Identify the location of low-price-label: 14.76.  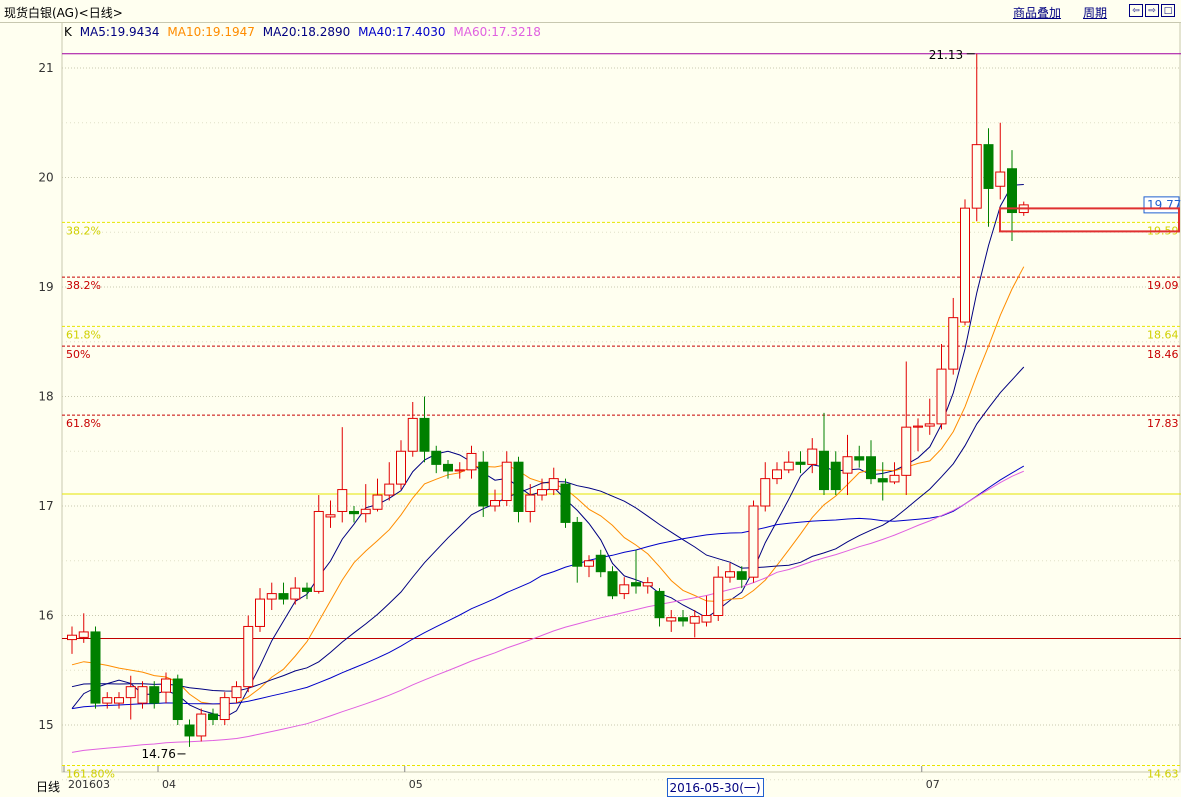
(159, 754).